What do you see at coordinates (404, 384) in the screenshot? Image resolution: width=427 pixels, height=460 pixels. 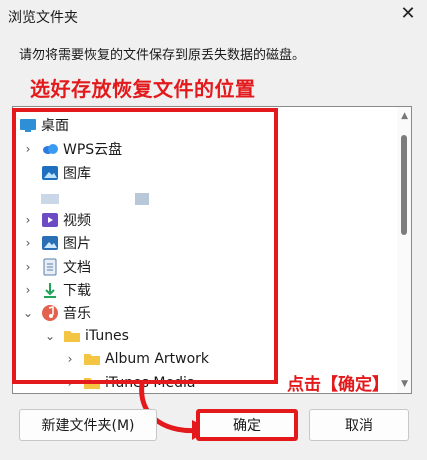 I see `scroll-down-icon: ▼` at bounding box center [404, 384].